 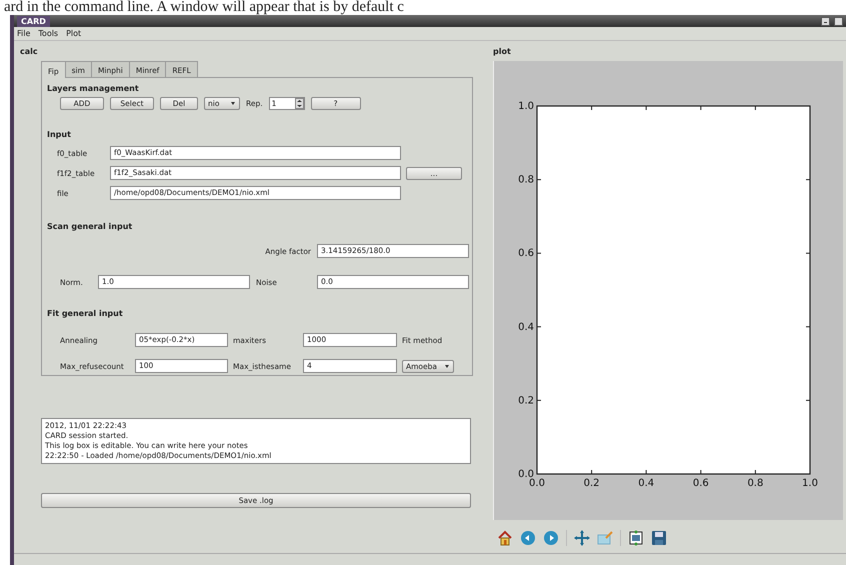 What do you see at coordinates (526, 474) in the screenshot?
I see `y-tick-label: 0.0` at bounding box center [526, 474].